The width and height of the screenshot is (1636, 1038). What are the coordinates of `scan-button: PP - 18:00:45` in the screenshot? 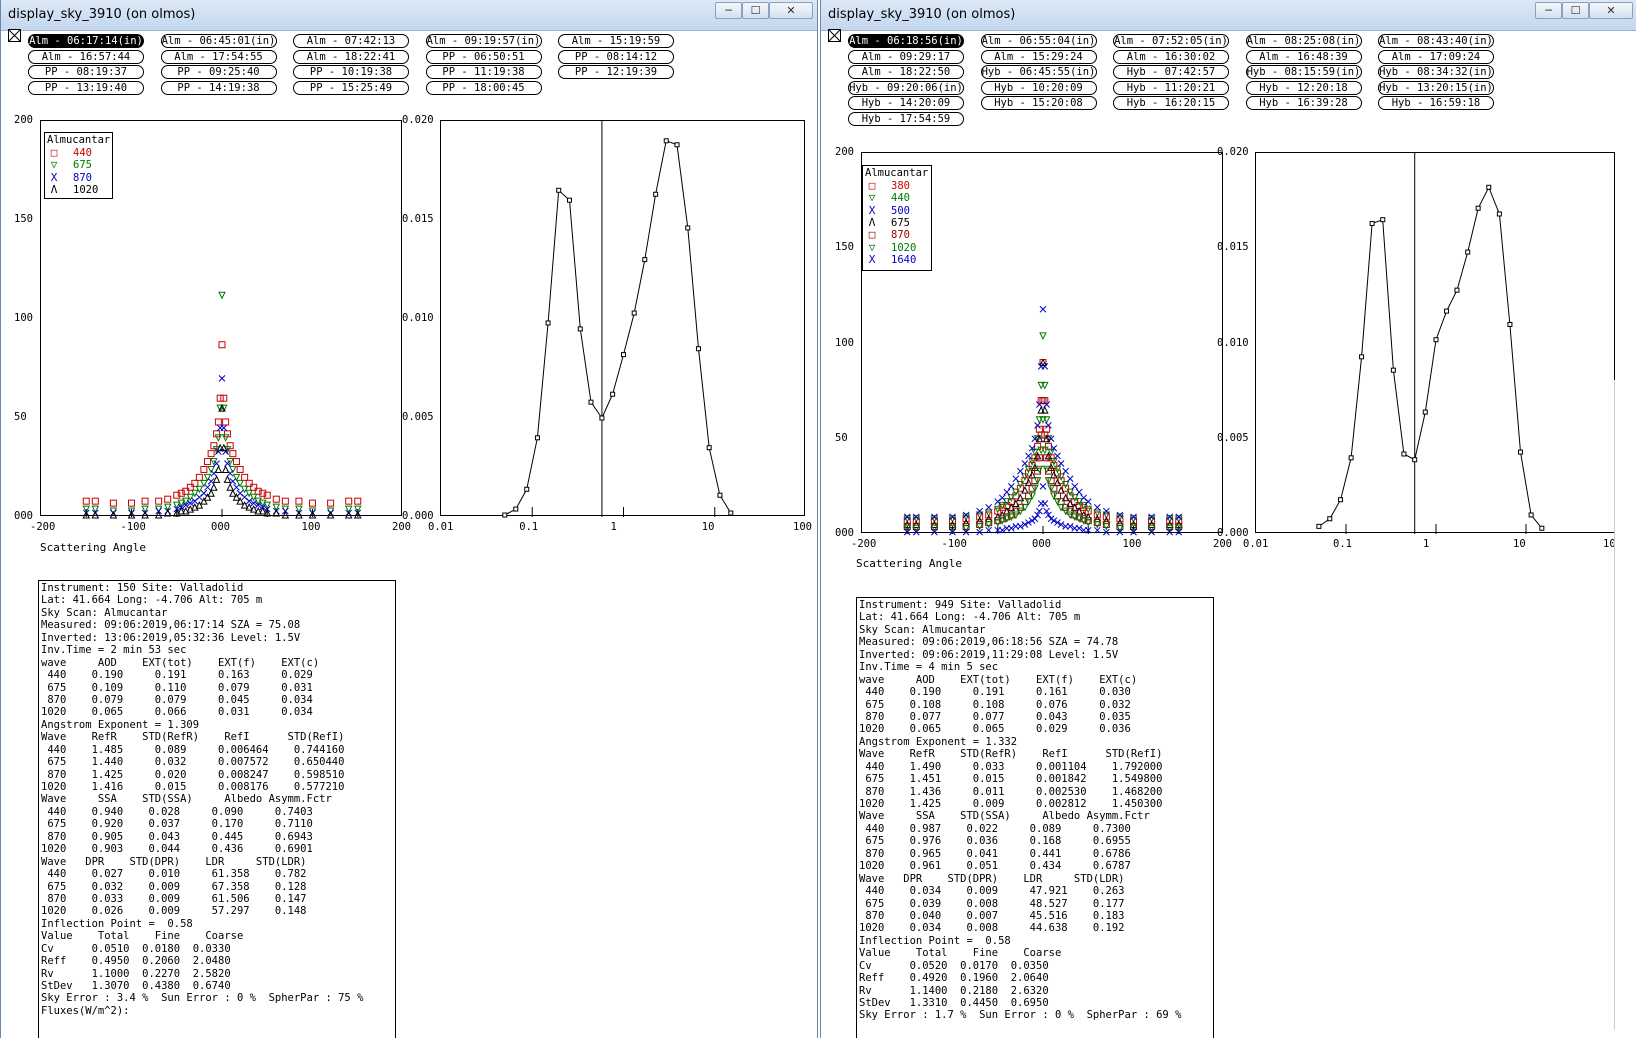 It's located at (483, 87).